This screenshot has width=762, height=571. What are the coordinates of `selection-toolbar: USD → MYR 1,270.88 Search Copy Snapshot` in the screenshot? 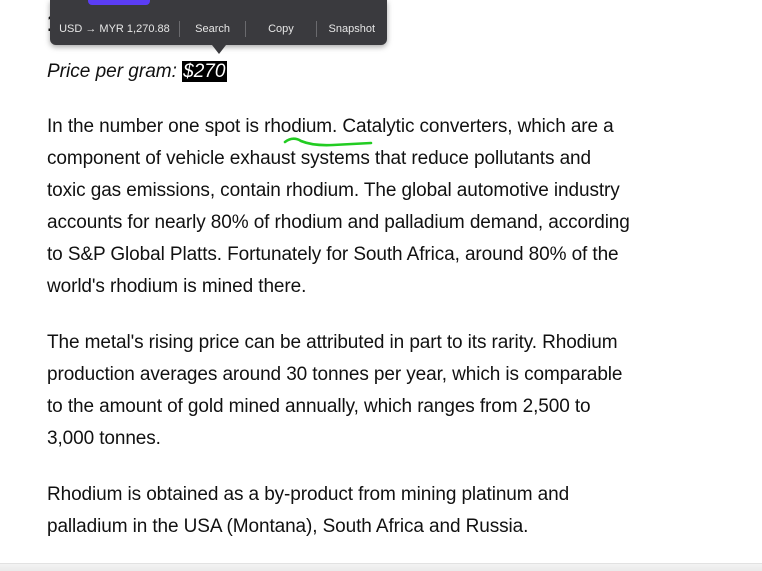 It's located at (218, 27).